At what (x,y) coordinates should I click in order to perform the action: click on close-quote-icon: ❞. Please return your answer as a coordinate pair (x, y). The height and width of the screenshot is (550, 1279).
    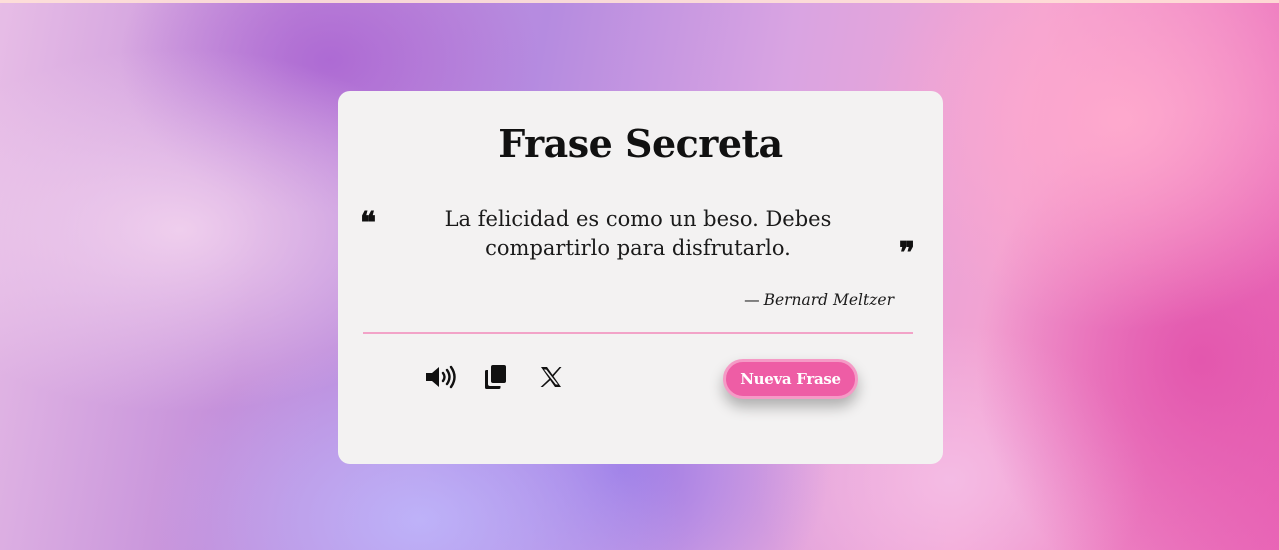
    Looking at the image, I should click on (906, 253).